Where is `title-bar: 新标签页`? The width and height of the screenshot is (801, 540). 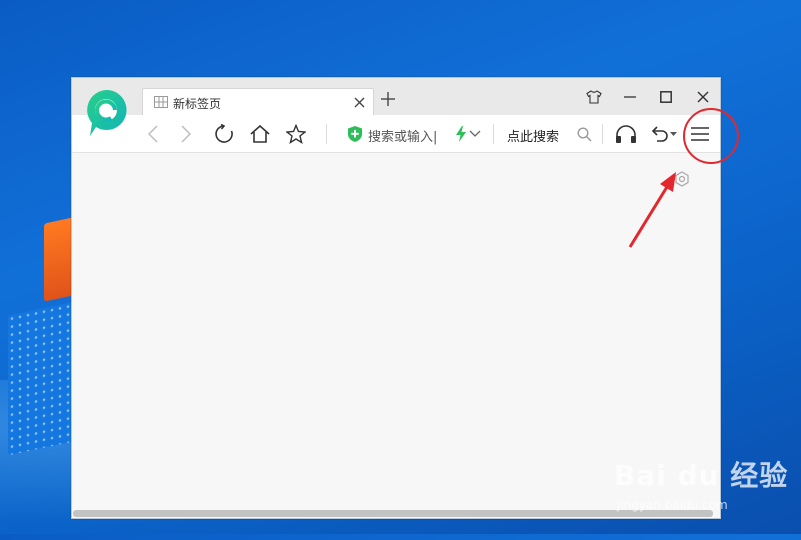
title-bar: 新标签页 is located at coordinates (396, 97).